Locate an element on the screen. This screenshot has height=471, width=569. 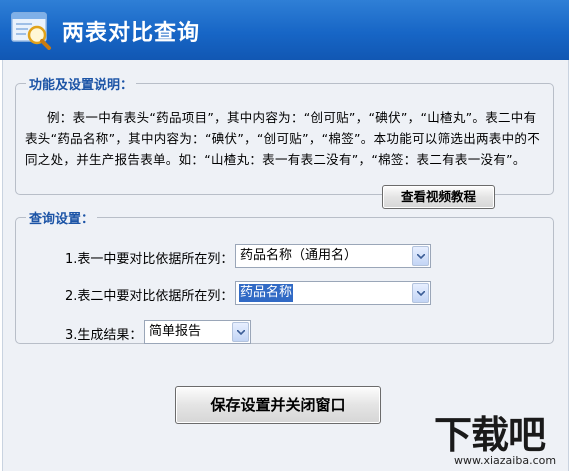
info-section-legend: 功能及设置说明： is located at coordinates (81, 85).